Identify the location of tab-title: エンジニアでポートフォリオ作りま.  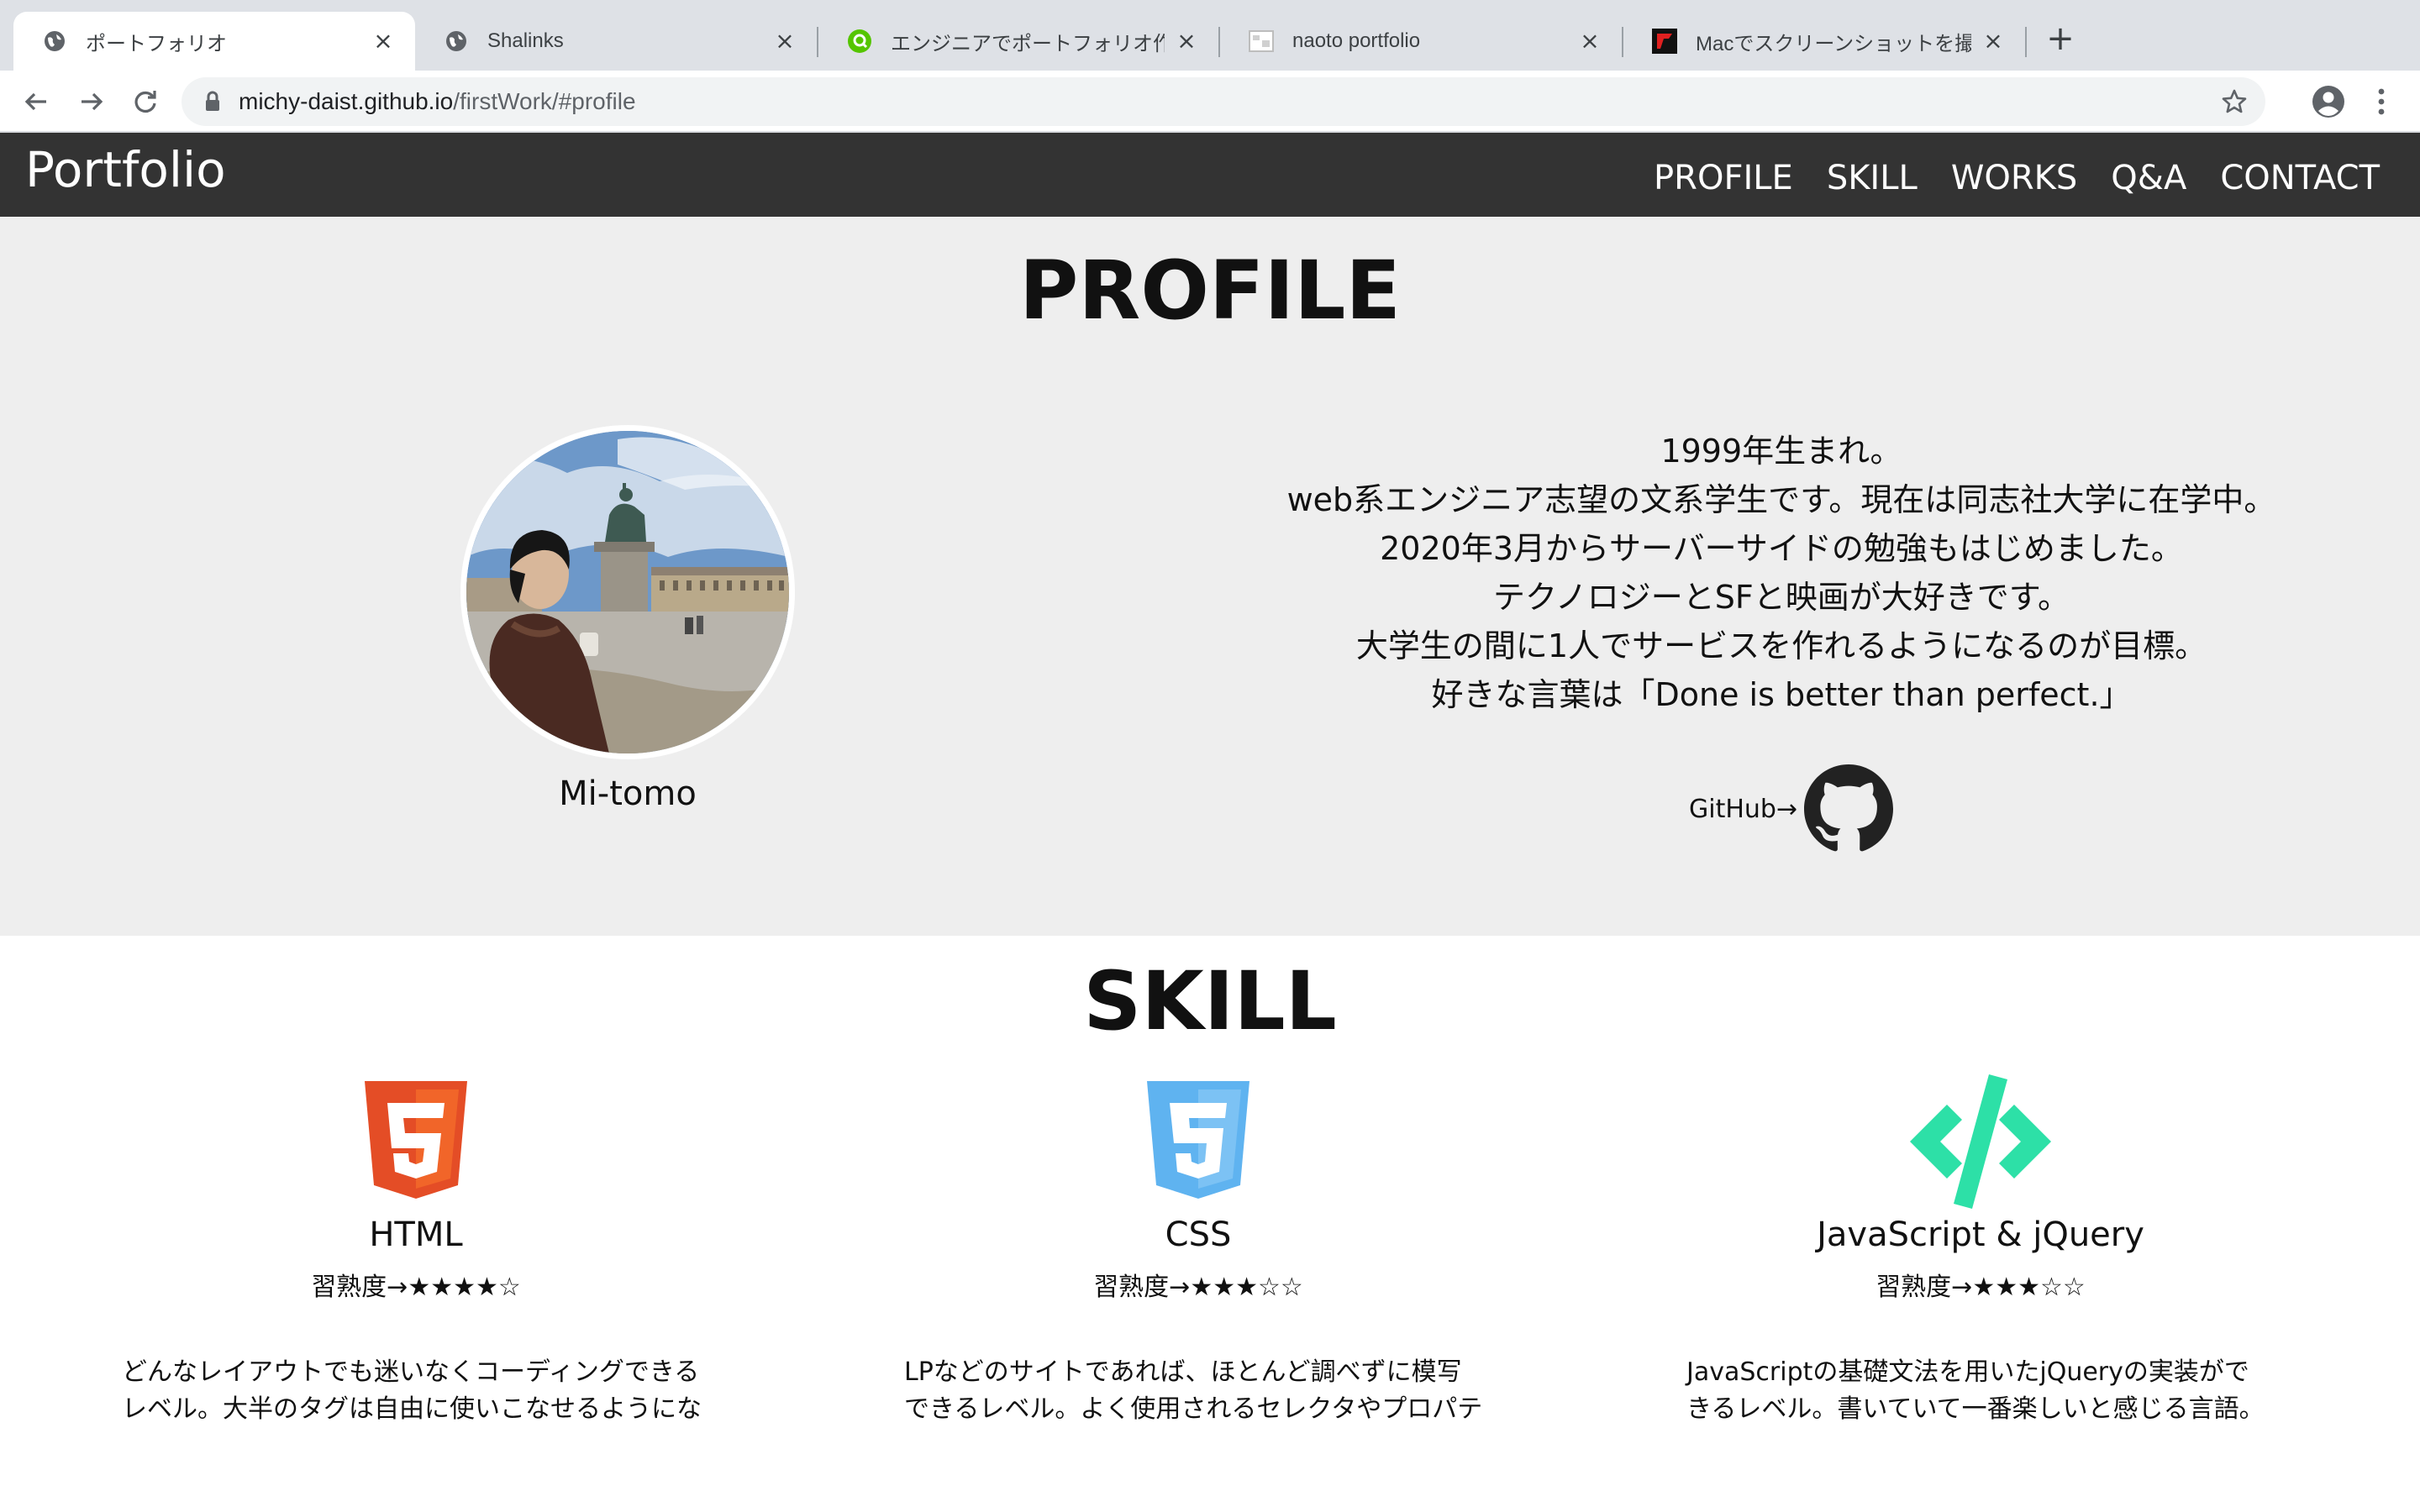
(1028, 43).